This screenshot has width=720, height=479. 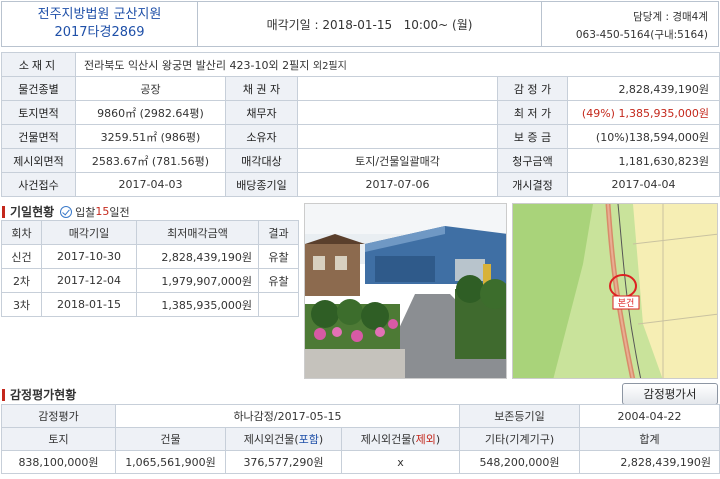 I want to click on building-area-label: 건물면적, so click(x=38, y=136).